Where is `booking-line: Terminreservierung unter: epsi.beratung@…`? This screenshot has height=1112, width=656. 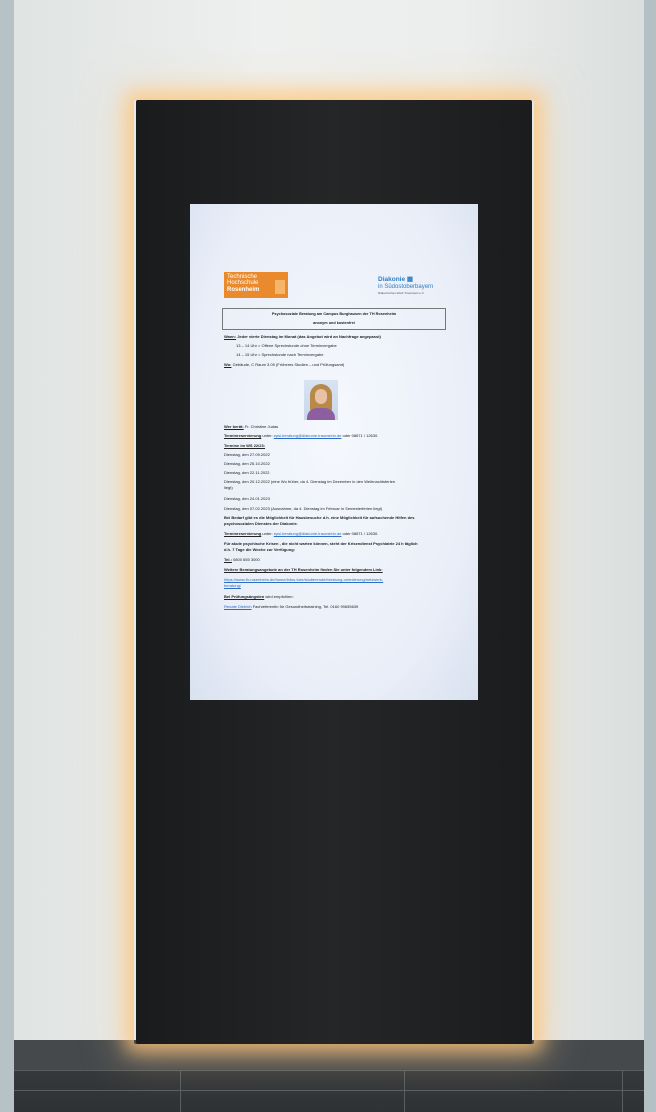 booking-line: Terminreservierung unter: epsi.beratung@… is located at coordinates (301, 435).